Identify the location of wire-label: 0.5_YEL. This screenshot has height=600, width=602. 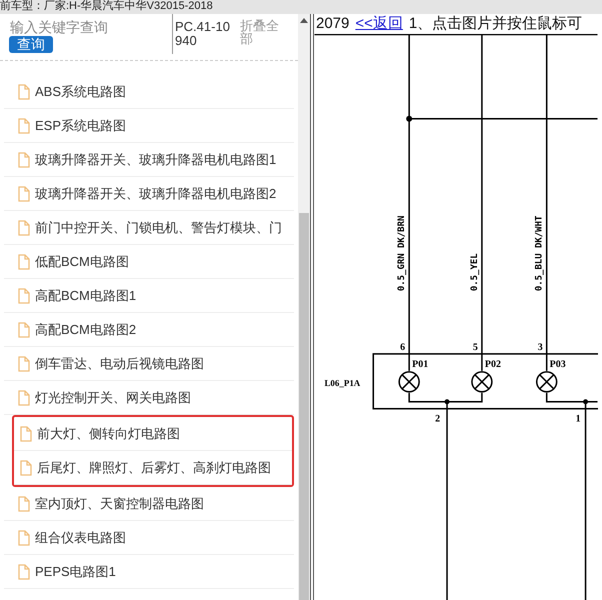
(475, 272).